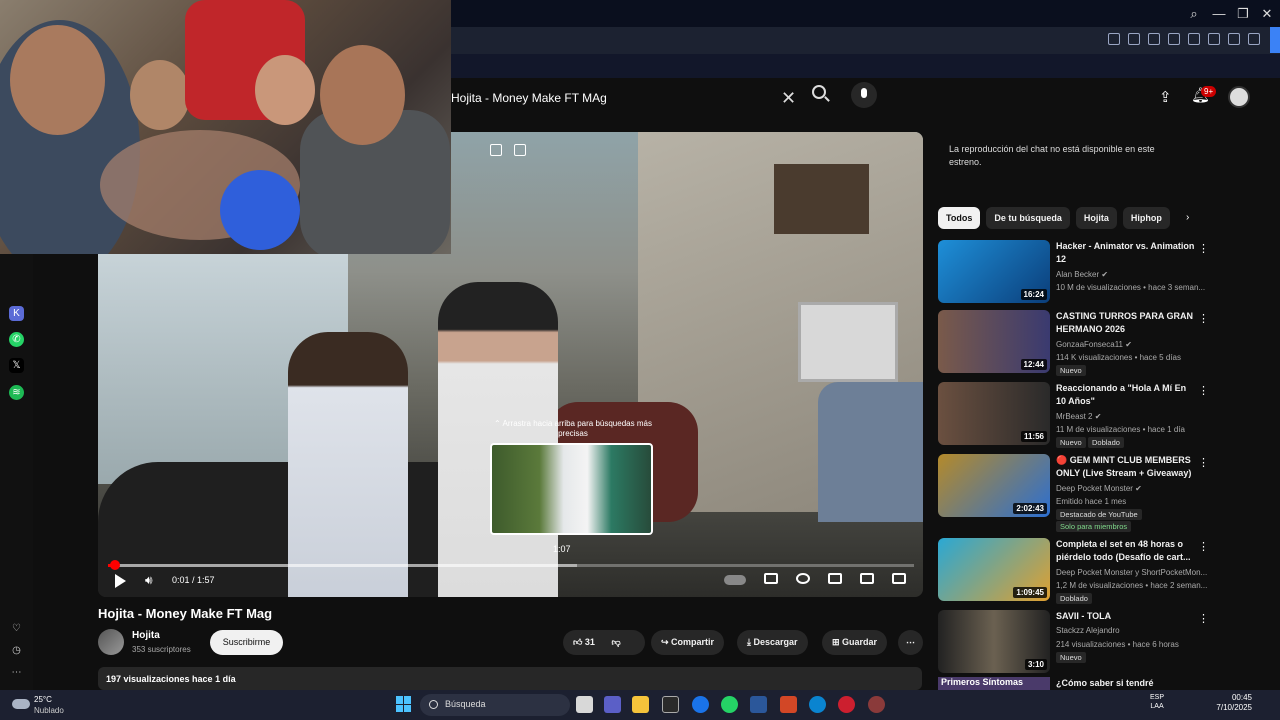  I want to click on like-icon: 👍︎, so click(579, 642).